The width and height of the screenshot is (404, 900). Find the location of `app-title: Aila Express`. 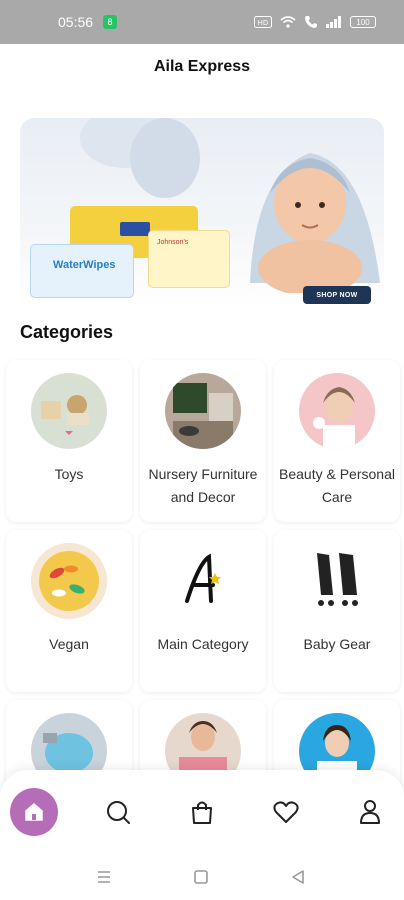

app-title: Aila Express is located at coordinates (202, 66).